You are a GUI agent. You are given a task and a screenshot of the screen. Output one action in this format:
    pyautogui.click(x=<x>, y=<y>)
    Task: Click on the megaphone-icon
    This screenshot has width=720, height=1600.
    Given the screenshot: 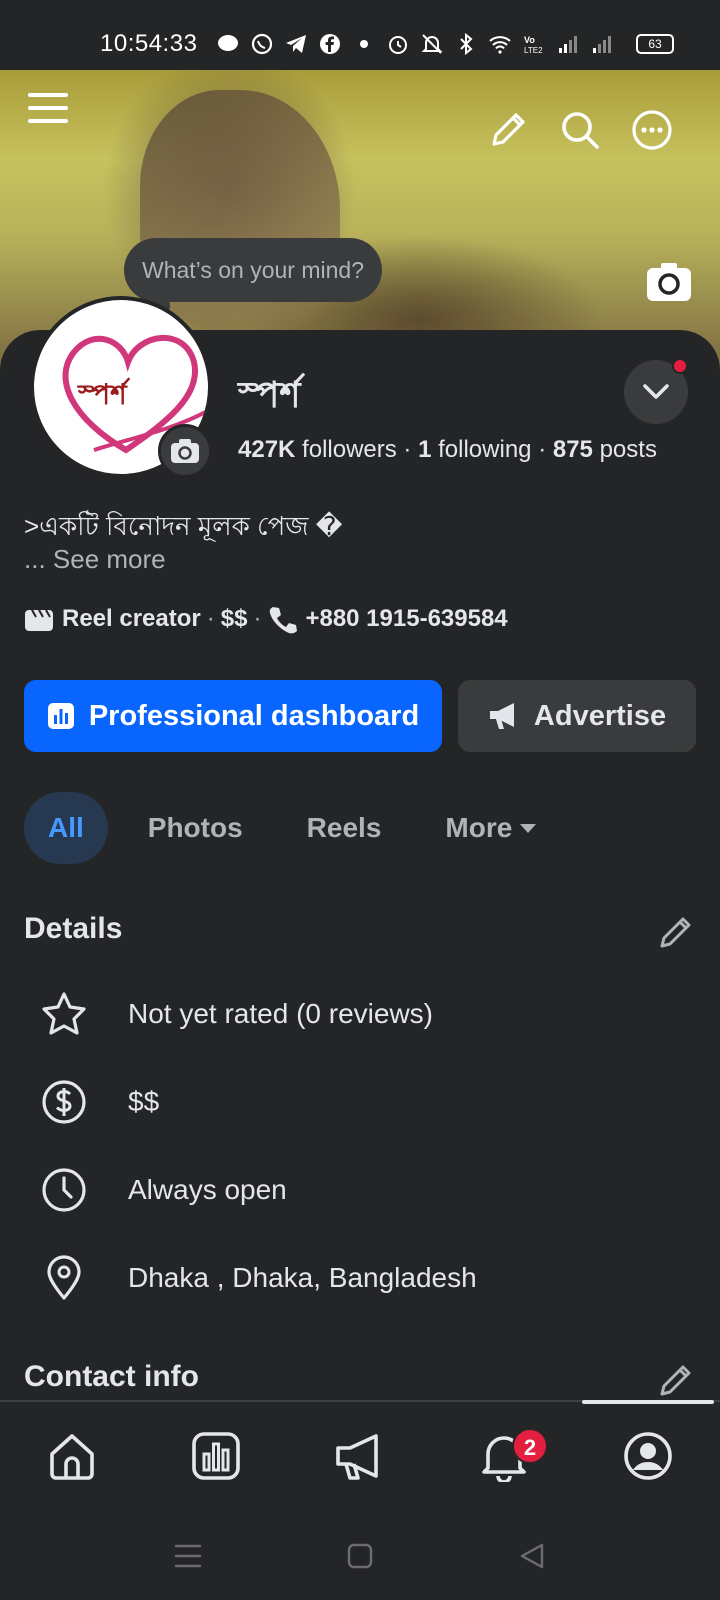 What is the action you would take?
    pyautogui.click(x=501, y=716)
    